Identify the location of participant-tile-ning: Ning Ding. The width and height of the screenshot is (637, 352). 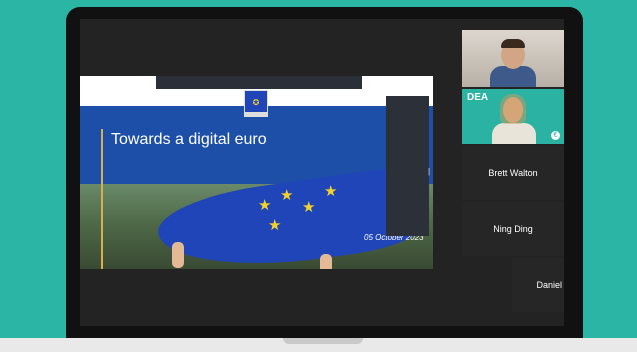
(513, 229).